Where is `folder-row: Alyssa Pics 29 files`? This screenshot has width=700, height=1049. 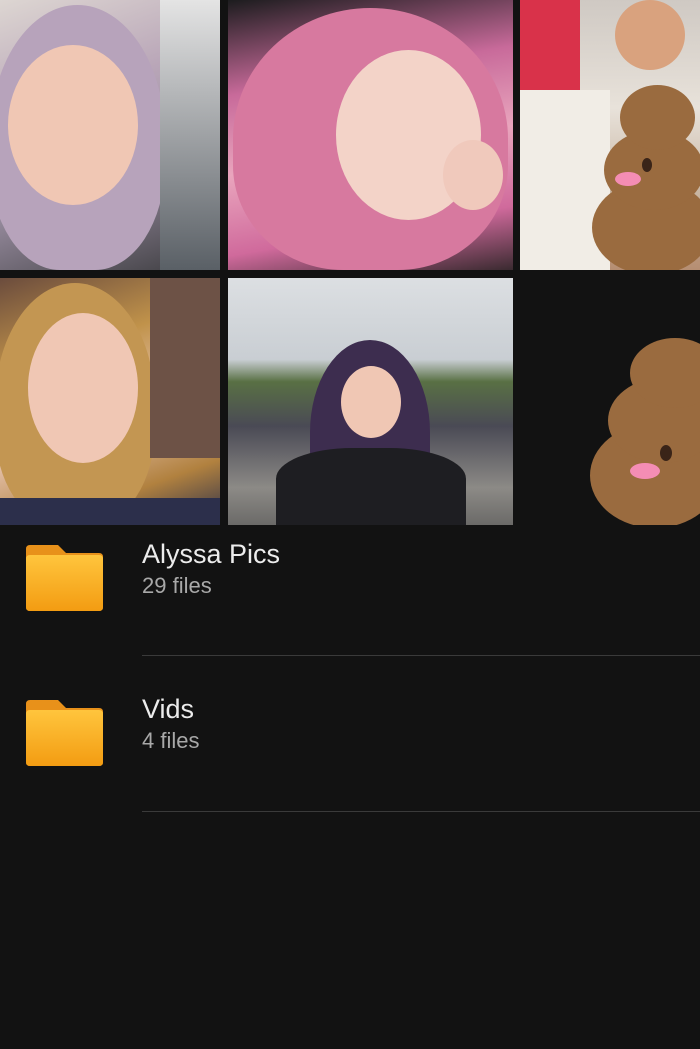
folder-row: Alyssa Pics 29 files is located at coordinates (350, 603).